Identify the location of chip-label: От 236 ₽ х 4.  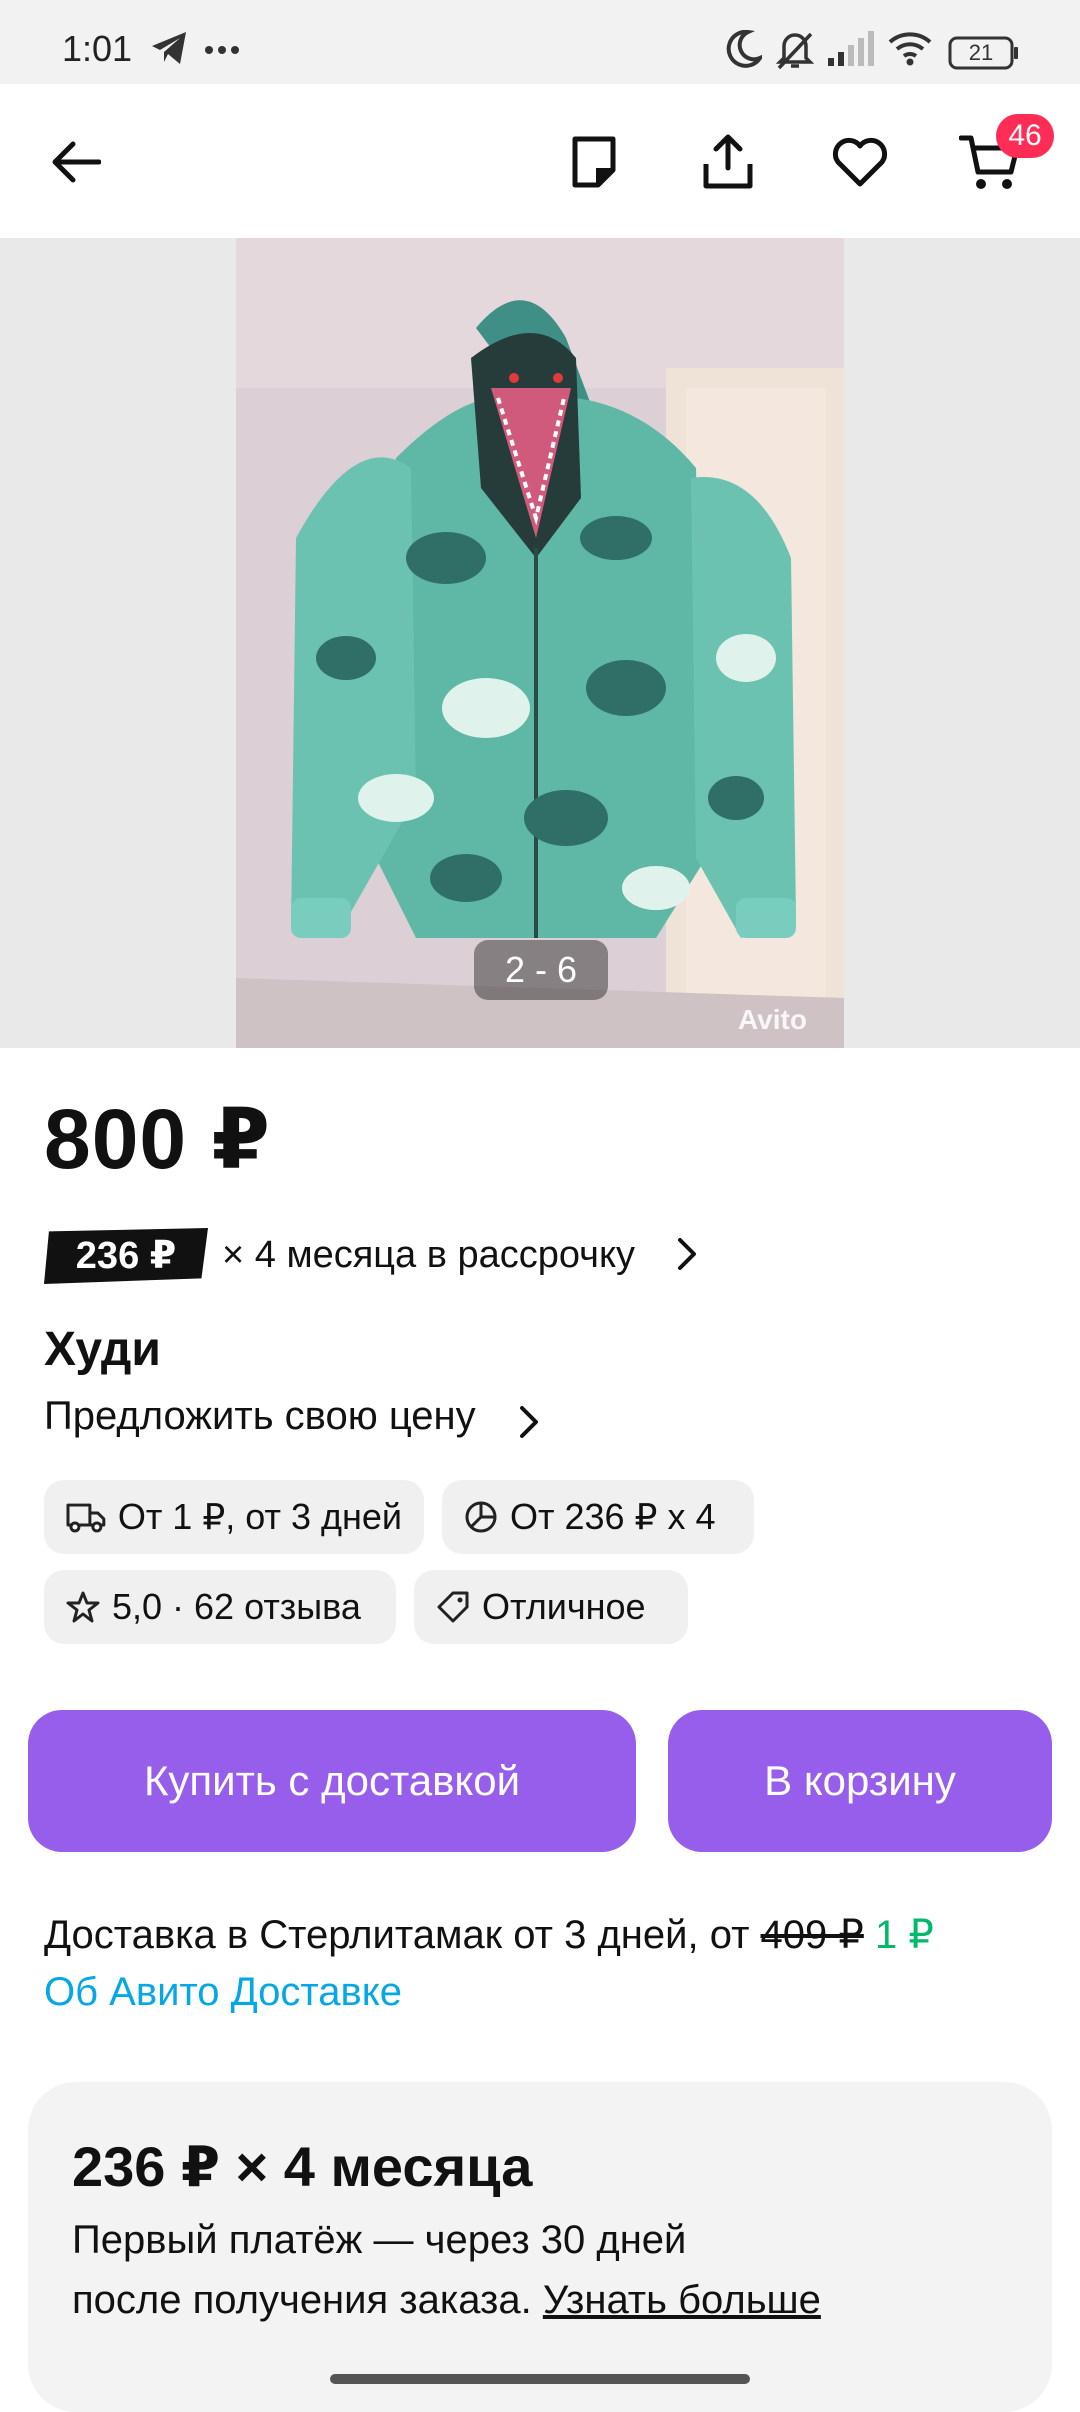
(613, 1516).